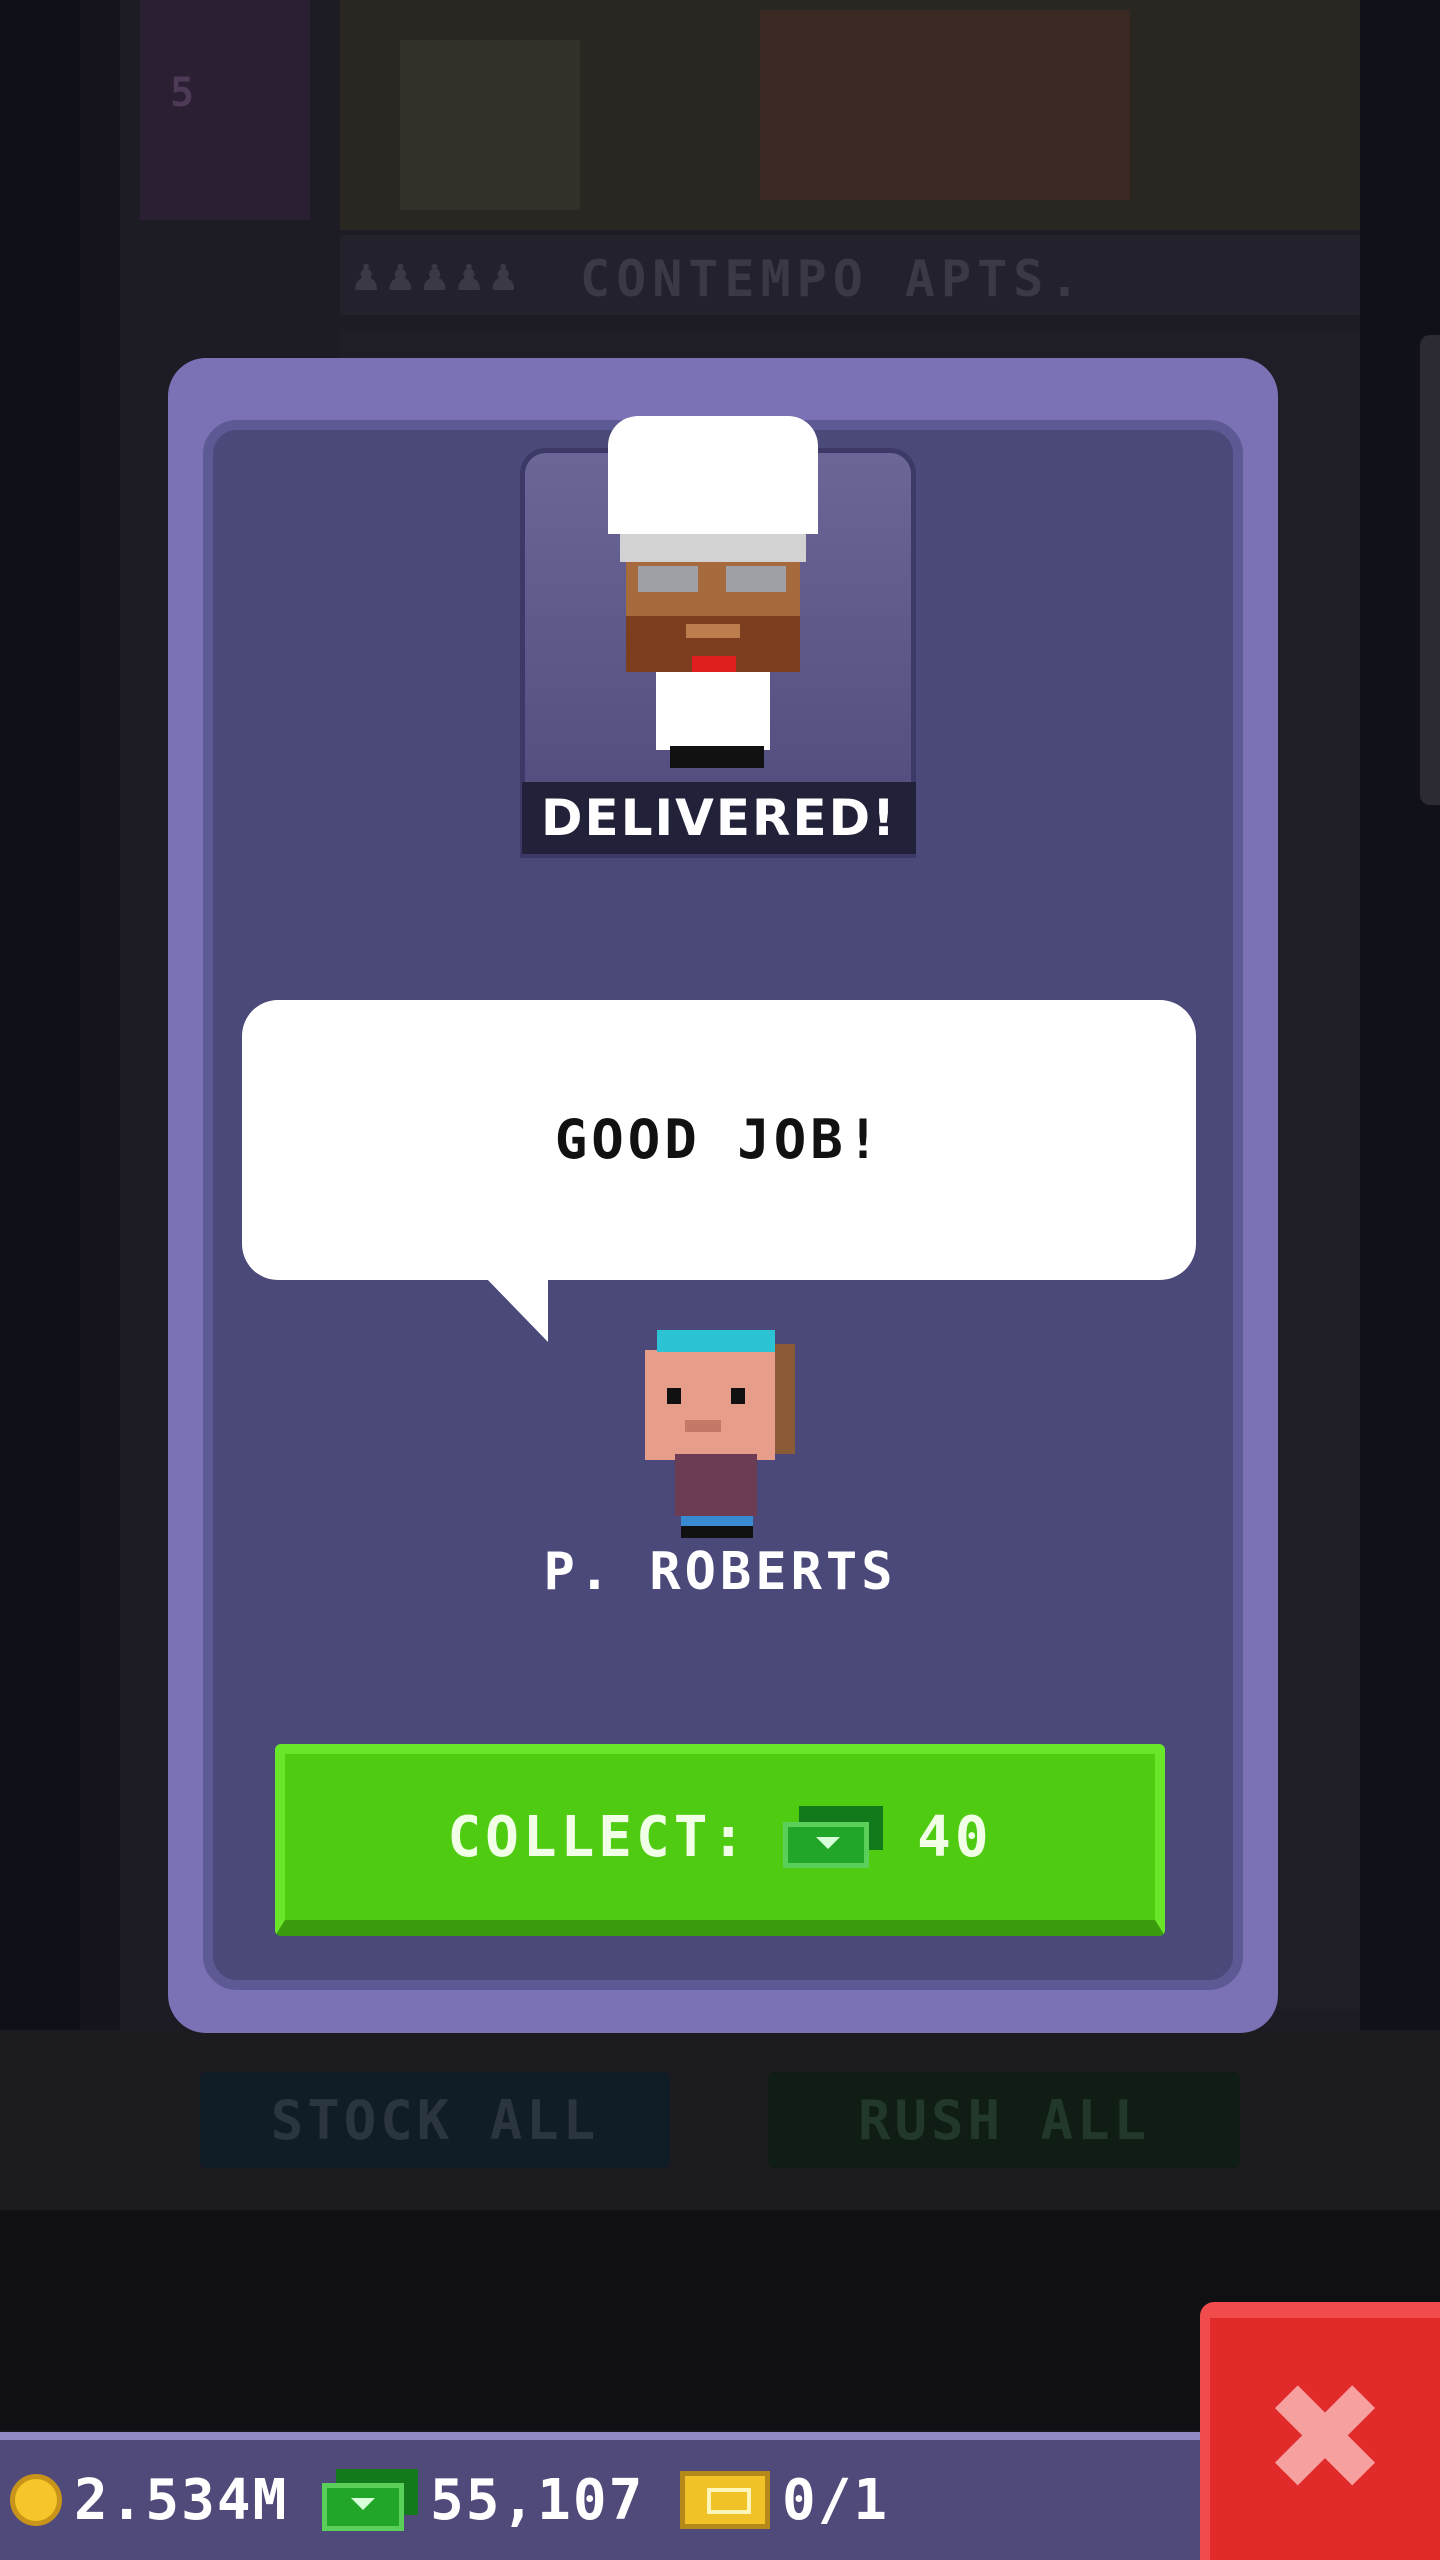 The image size is (1440, 2560). I want to click on coin-icon, so click(36, 2500).